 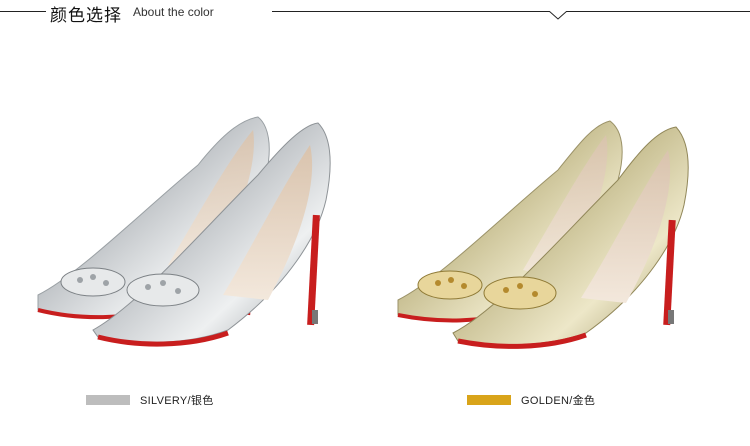 I want to click on swatch-golden, so click(x=489, y=400).